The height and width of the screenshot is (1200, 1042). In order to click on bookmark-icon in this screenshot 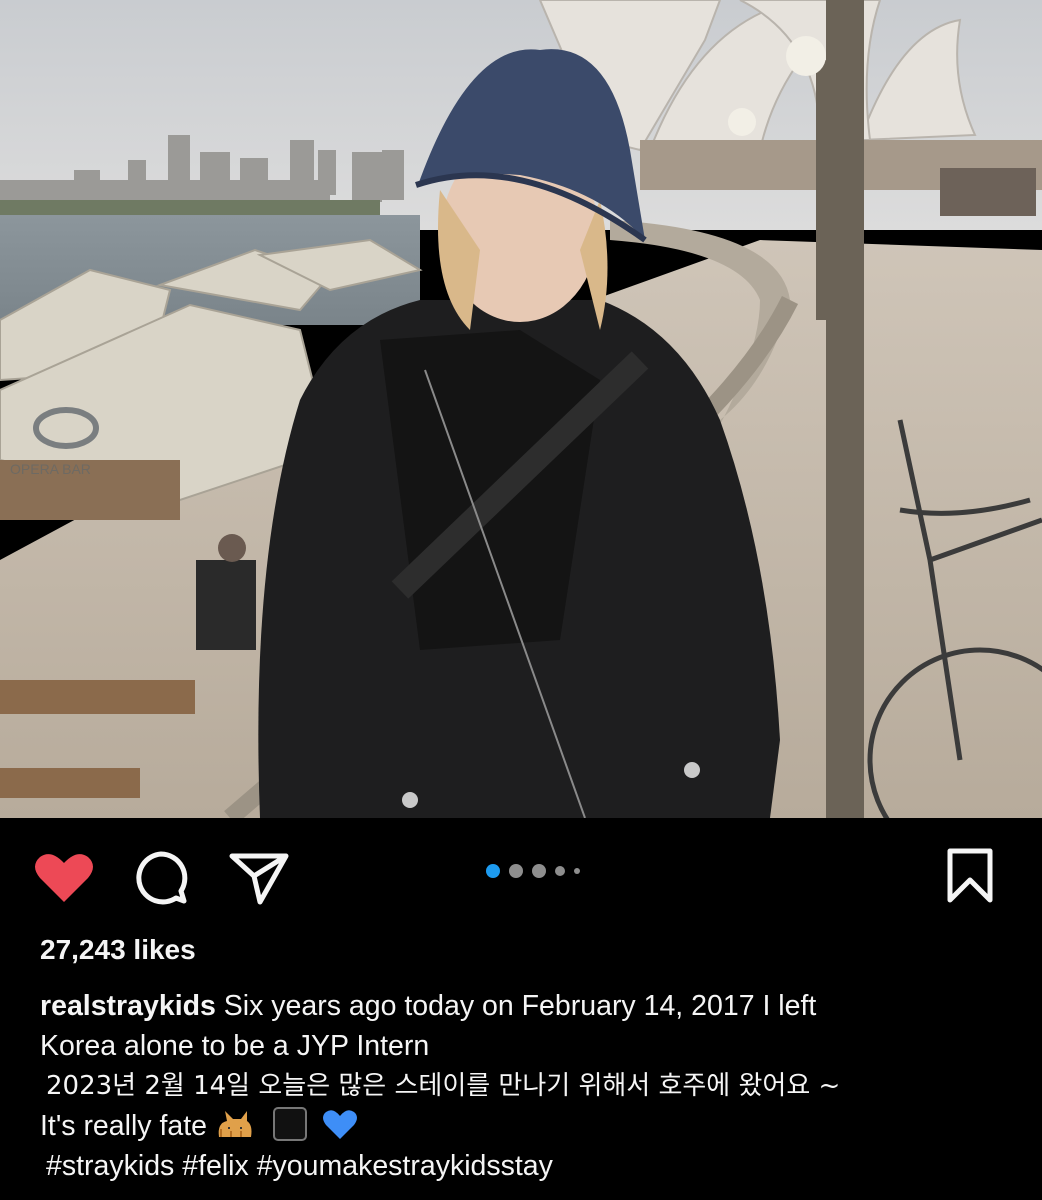, I will do `click(970, 875)`.